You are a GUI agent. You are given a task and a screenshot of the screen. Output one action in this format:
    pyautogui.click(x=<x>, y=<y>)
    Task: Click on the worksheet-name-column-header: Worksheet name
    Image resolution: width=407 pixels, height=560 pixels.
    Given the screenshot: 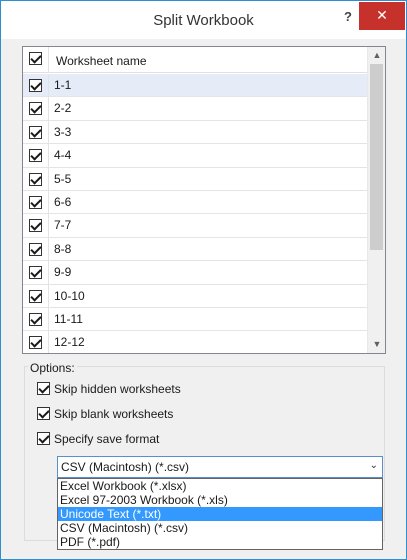 What is the action you would take?
    pyautogui.click(x=101, y=61)
    